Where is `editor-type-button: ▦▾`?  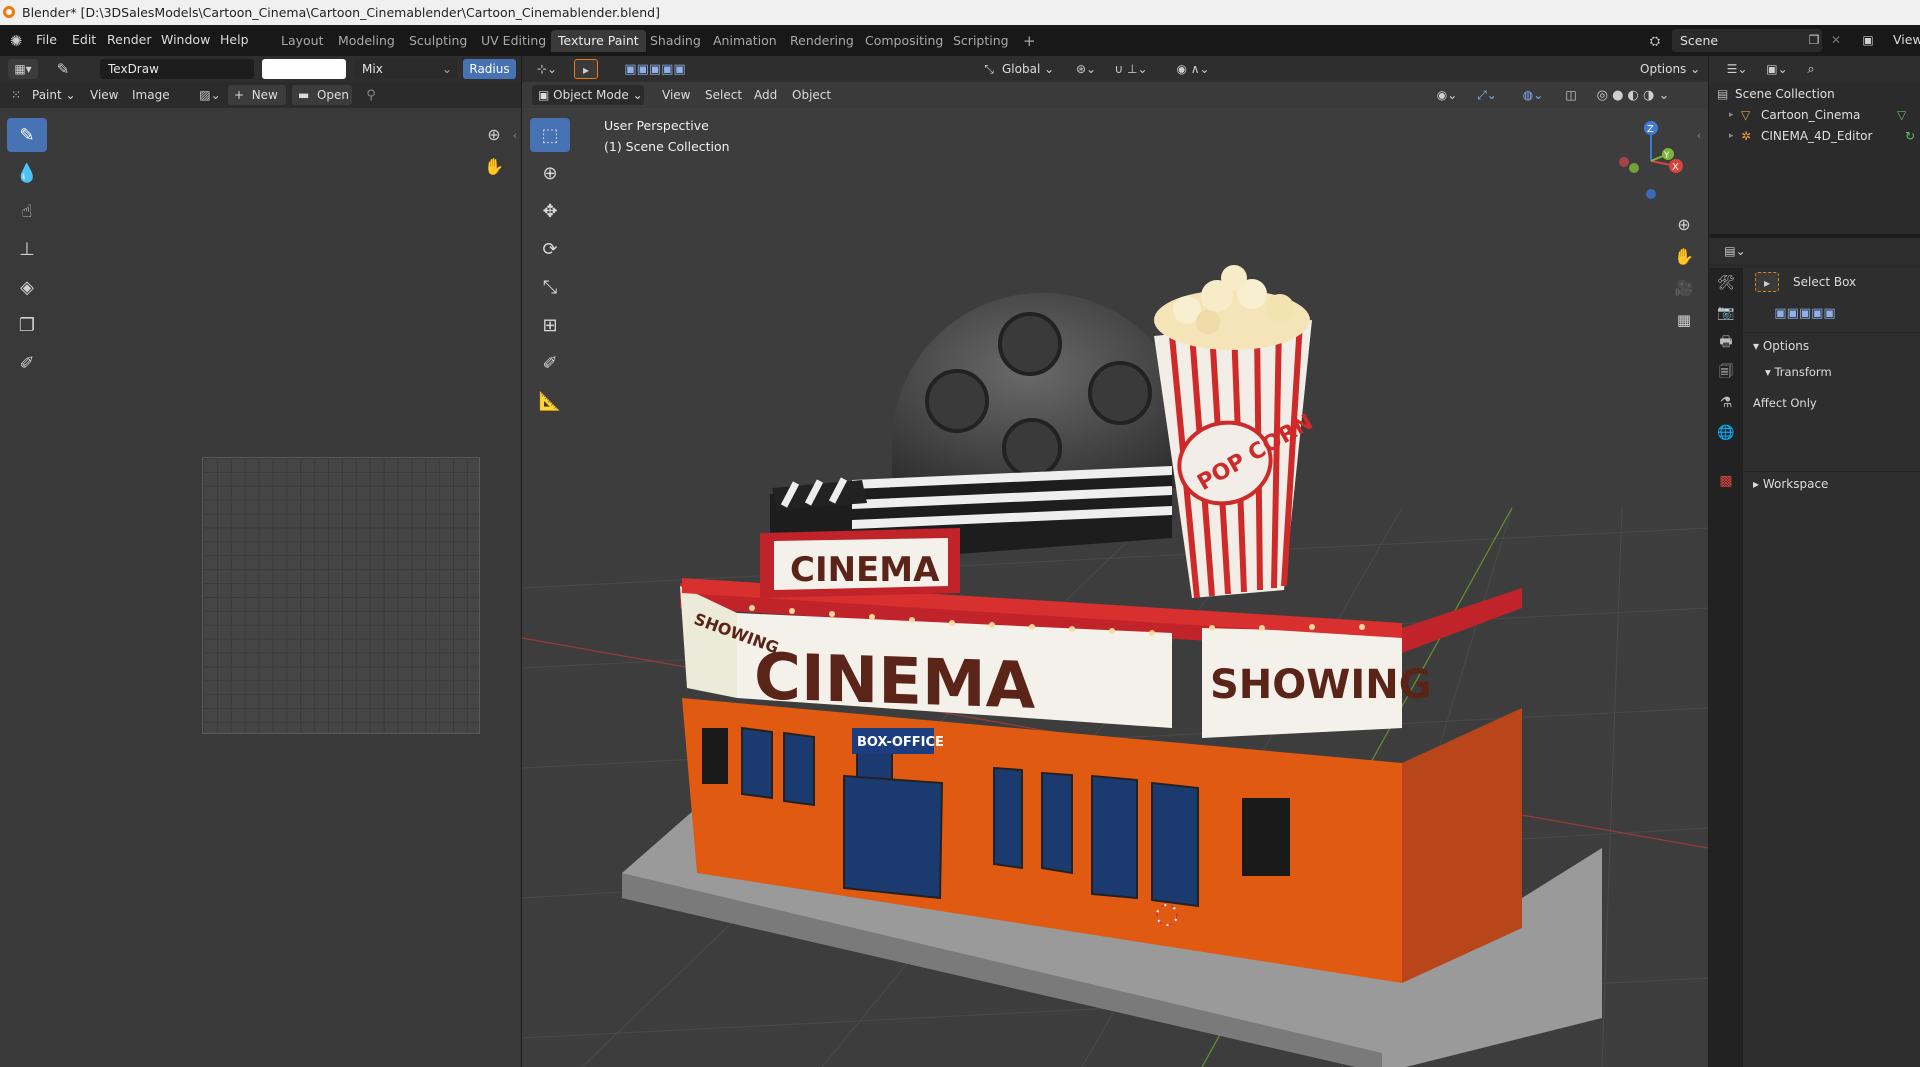
editor-type-button: ▦▾ is located at coordinates (23, 69).